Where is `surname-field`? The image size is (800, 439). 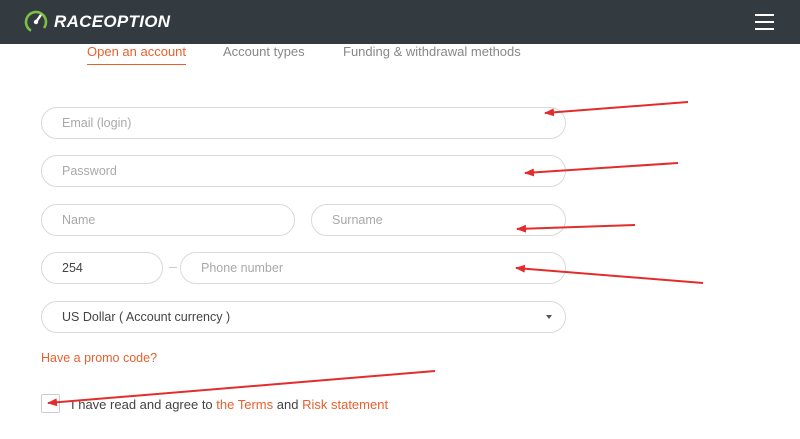 surname-field is located at coordinates (438, 220).